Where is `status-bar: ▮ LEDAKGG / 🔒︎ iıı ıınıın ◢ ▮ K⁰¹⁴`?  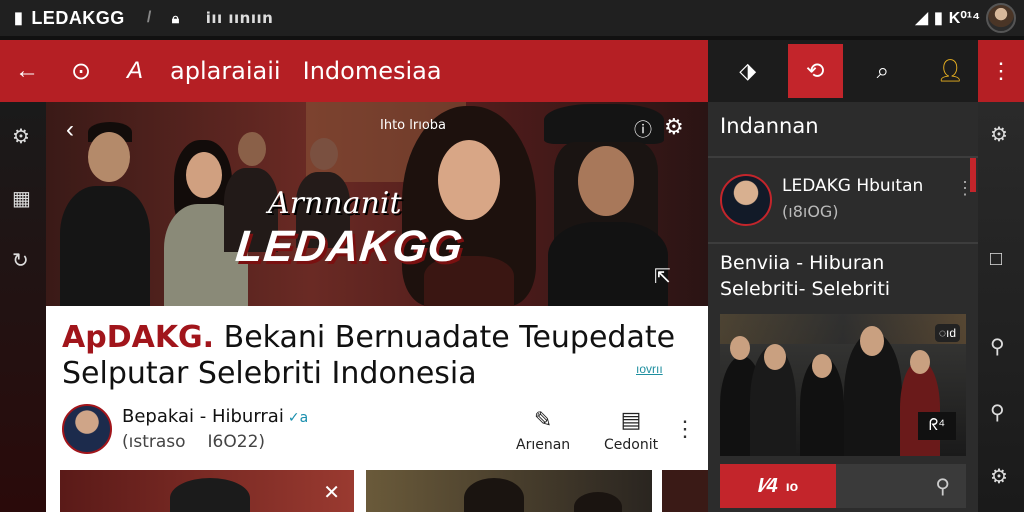
status-bar: ▮ LEDAKGG / 🔒︎ iıı ıınıın ◢ ▮ K⁰¹⁴ is located at coordinates (512, 18).